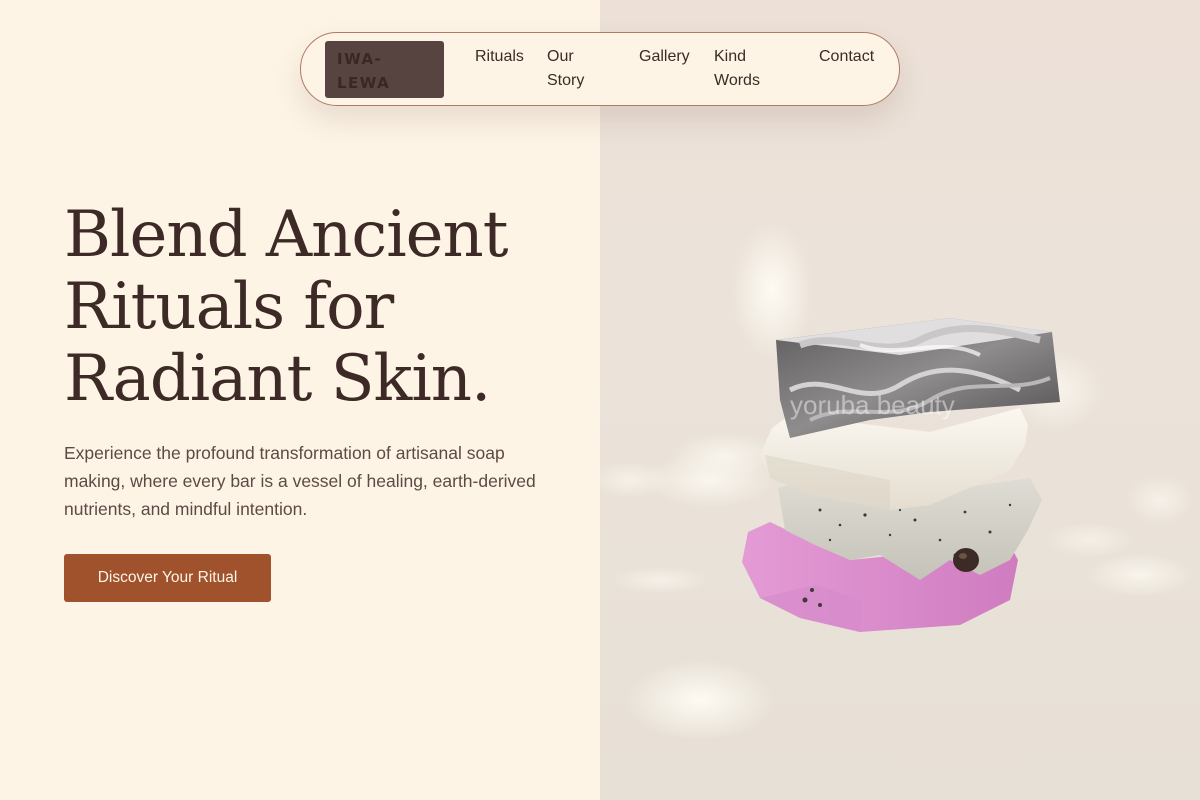 The width and height of the screenshot is (1200, 800). What do you see at coordinates (872, 405) in the screenshot?
I see `image-watermark: yoruba beauty` at bounding box center [872, 405].